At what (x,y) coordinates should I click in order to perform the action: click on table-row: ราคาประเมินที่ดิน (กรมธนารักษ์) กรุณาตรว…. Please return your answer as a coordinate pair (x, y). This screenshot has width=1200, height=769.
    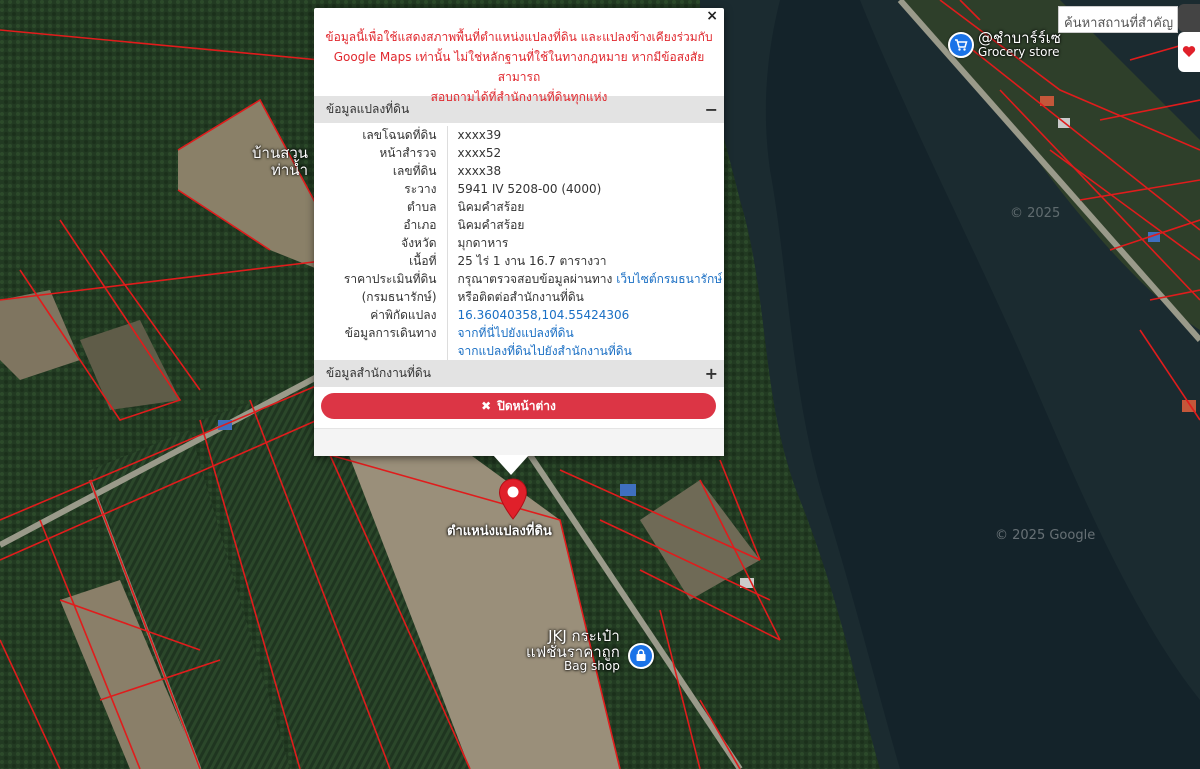
    Looking at the image, I should click on (519, 288).